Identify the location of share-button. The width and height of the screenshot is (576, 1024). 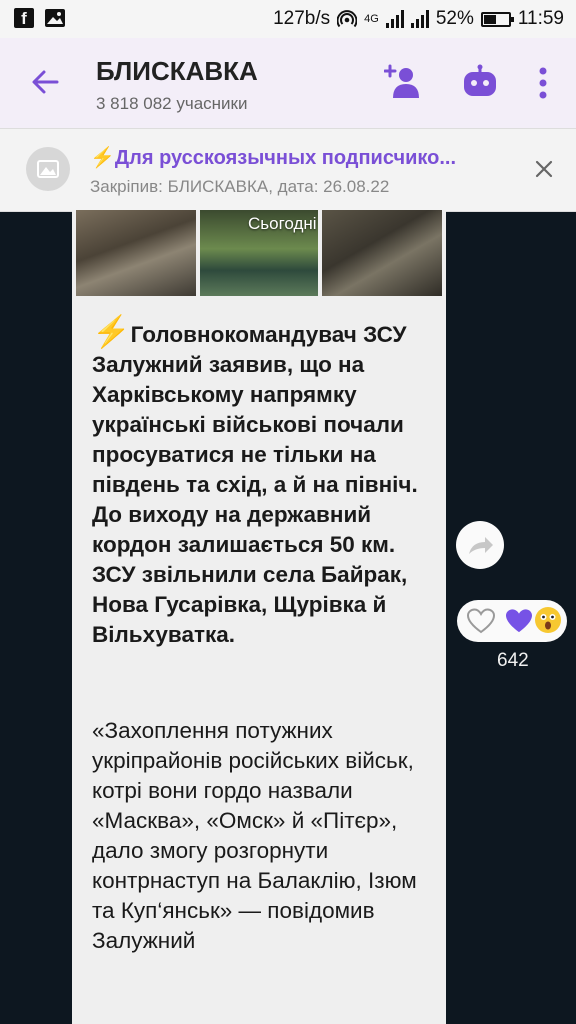
(480, 545).